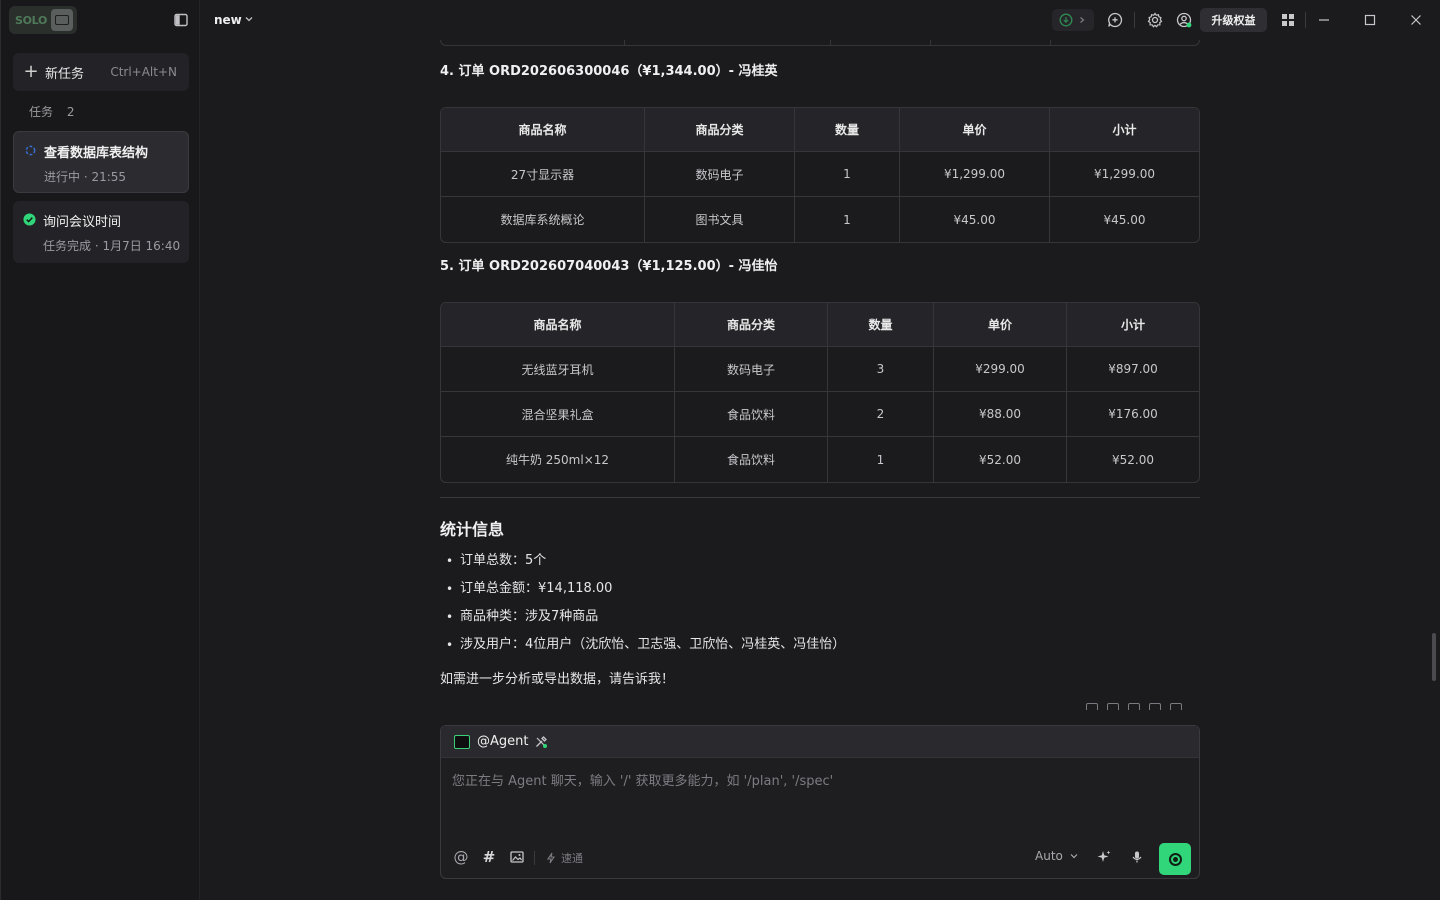  What do you see at coordinates (645, 566) in the screenshot?
I see `list-item: • 订单总数：5个` at bounding box center [645, 566].